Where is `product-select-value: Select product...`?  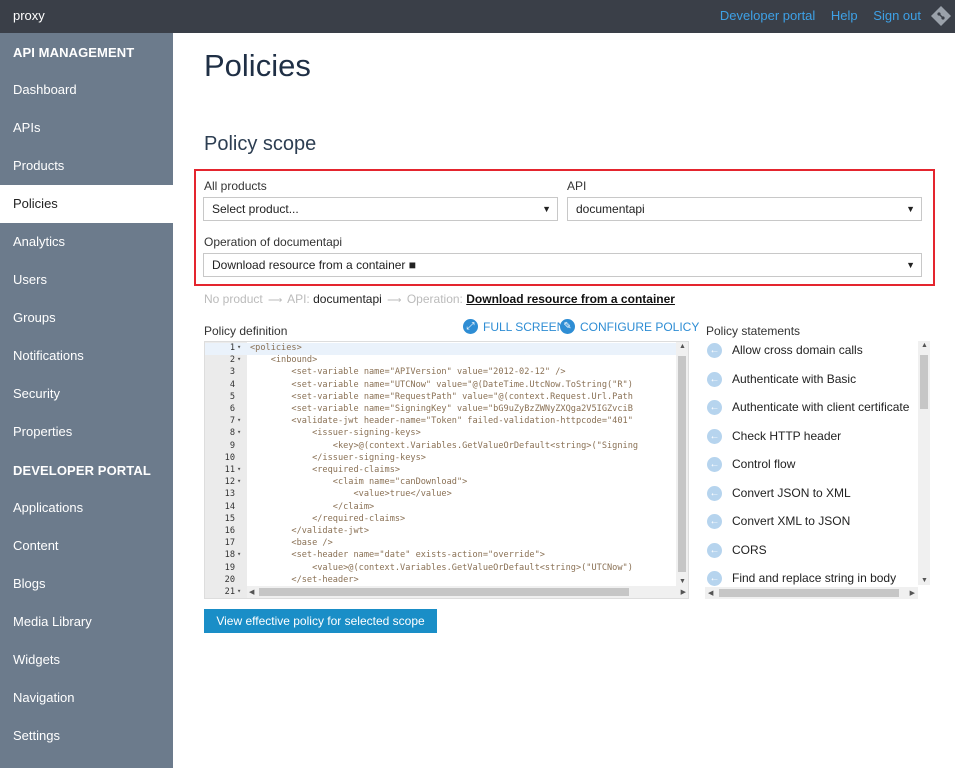 product-select-value: Select product... is located at coordinates (255, 209).